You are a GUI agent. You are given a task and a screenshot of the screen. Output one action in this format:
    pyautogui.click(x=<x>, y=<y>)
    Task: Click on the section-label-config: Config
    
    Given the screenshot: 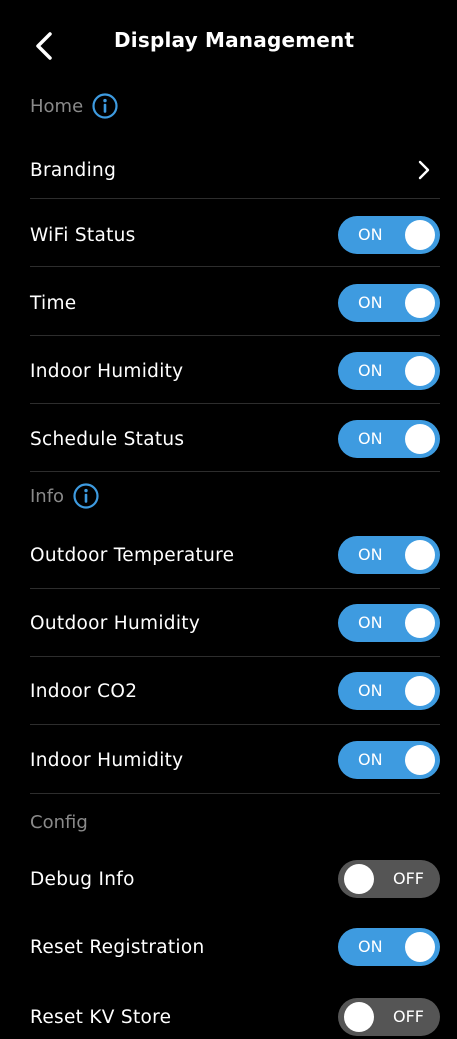 What is the action you would take?
    pyautogui.click(x=59, y=822)
    